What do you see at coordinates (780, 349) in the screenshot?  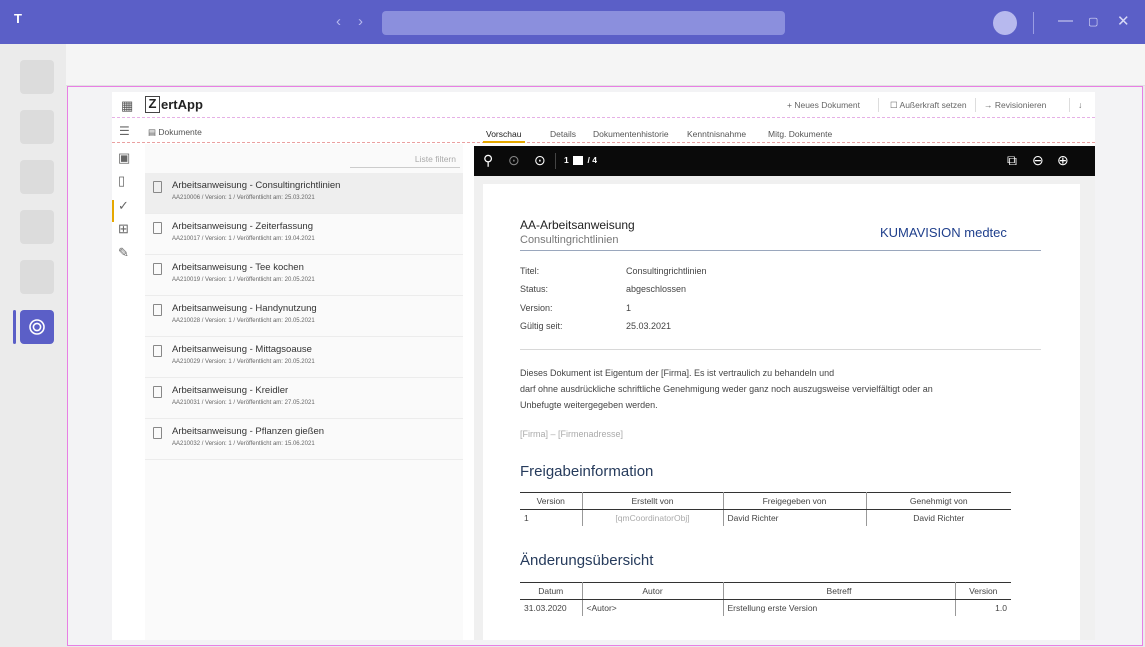 I see `section-rule` at bounding box center [780, 349].